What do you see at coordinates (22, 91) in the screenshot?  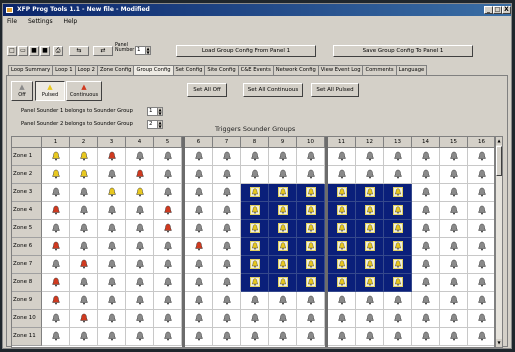 I see `mode-off-button: ▲ Off` at bounding box center [22, 91].